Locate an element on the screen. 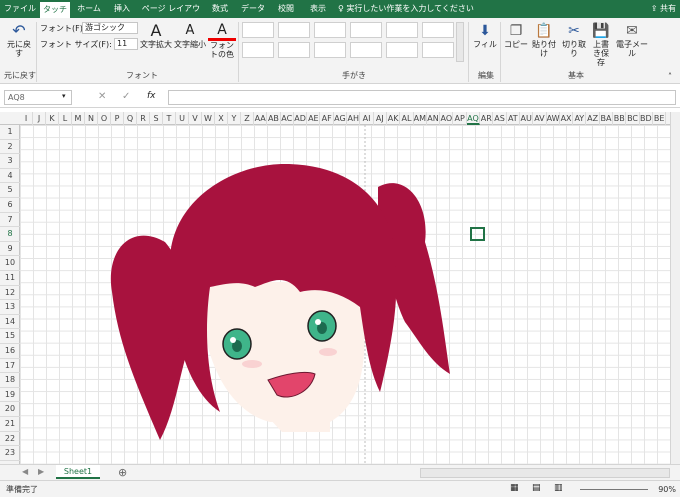  function-icon: fx is located at coordinates (151, 96).